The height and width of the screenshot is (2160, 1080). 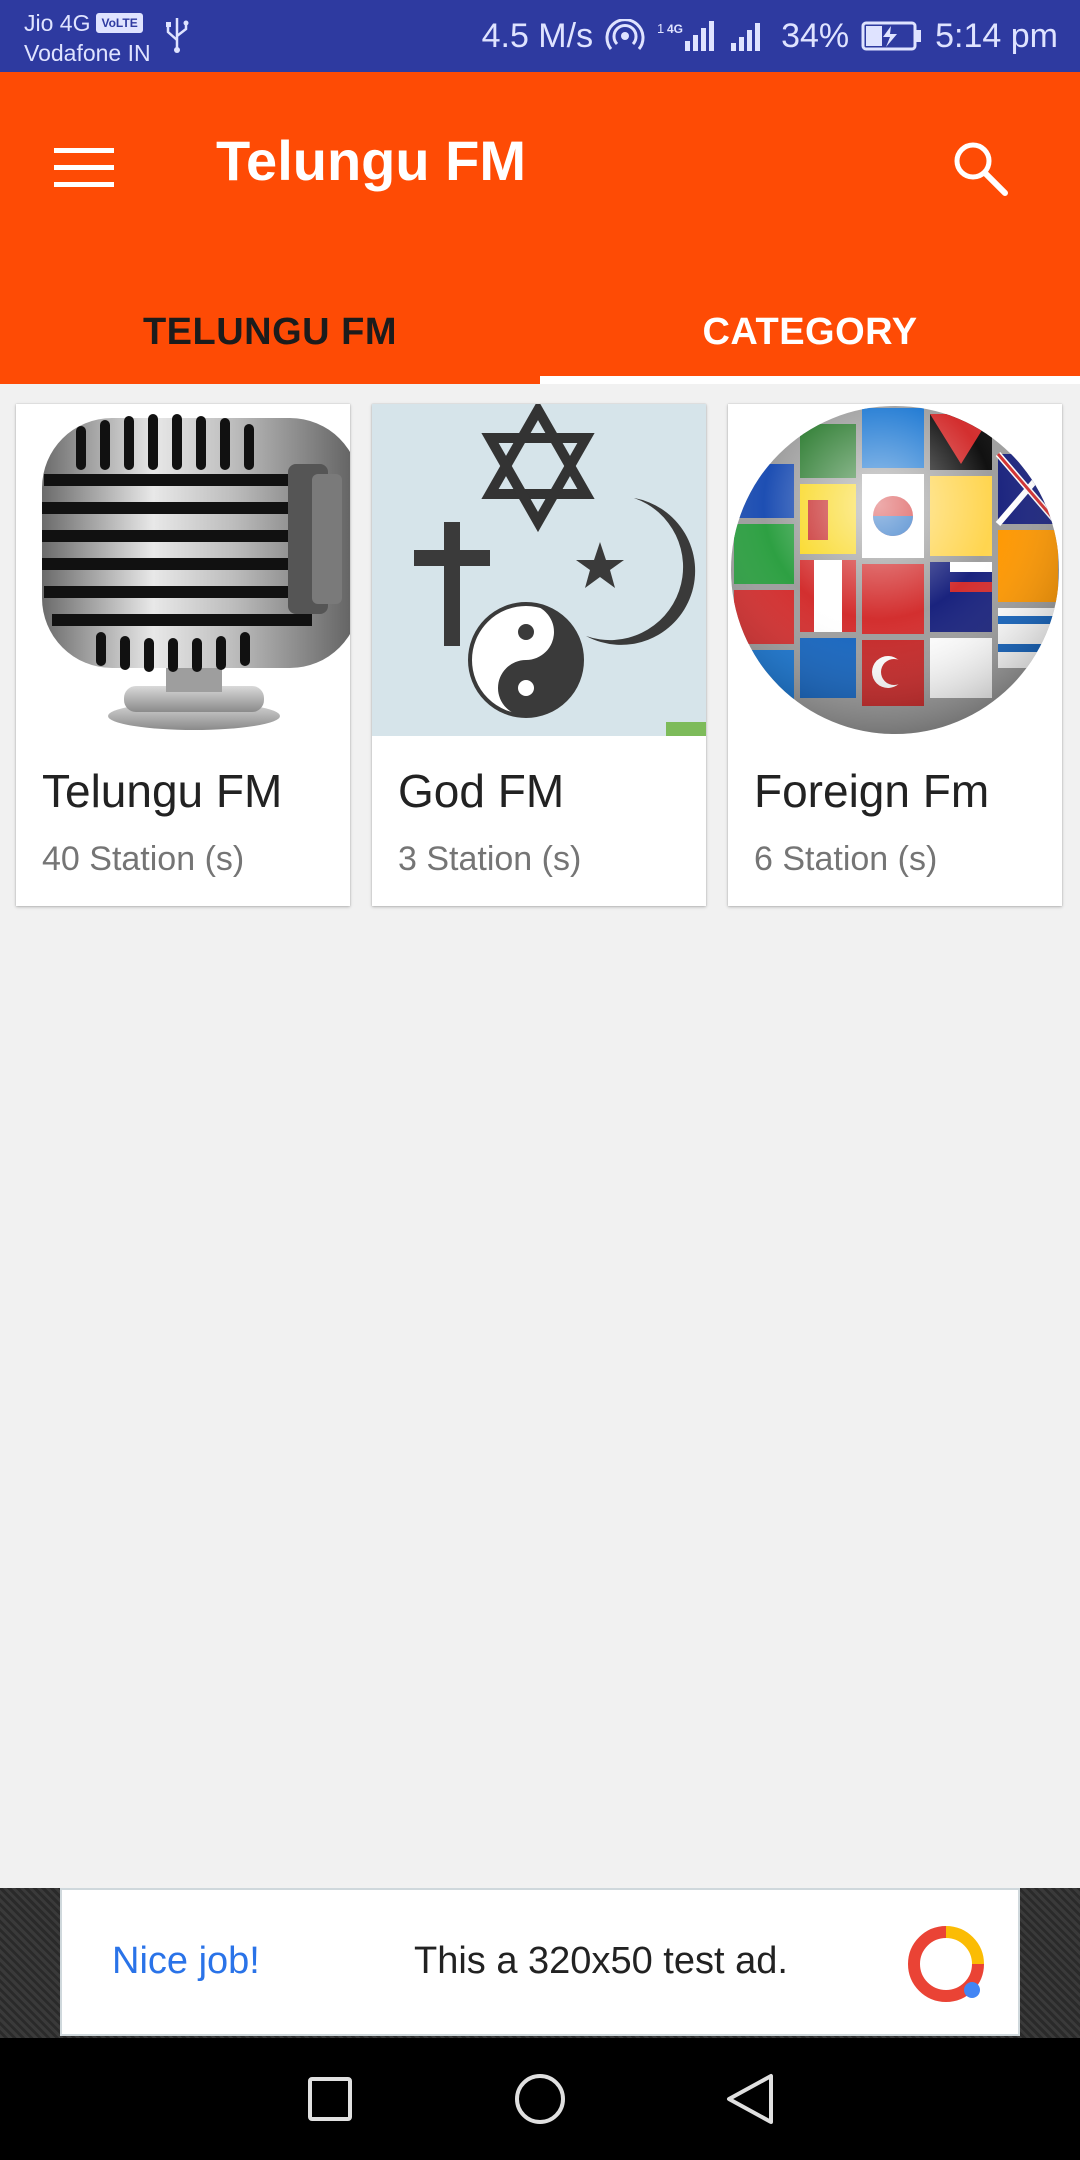 What do you see at coordinates (183, 570) in the screenshot?
I see `microphone-image` at bounding box center [183, 570].